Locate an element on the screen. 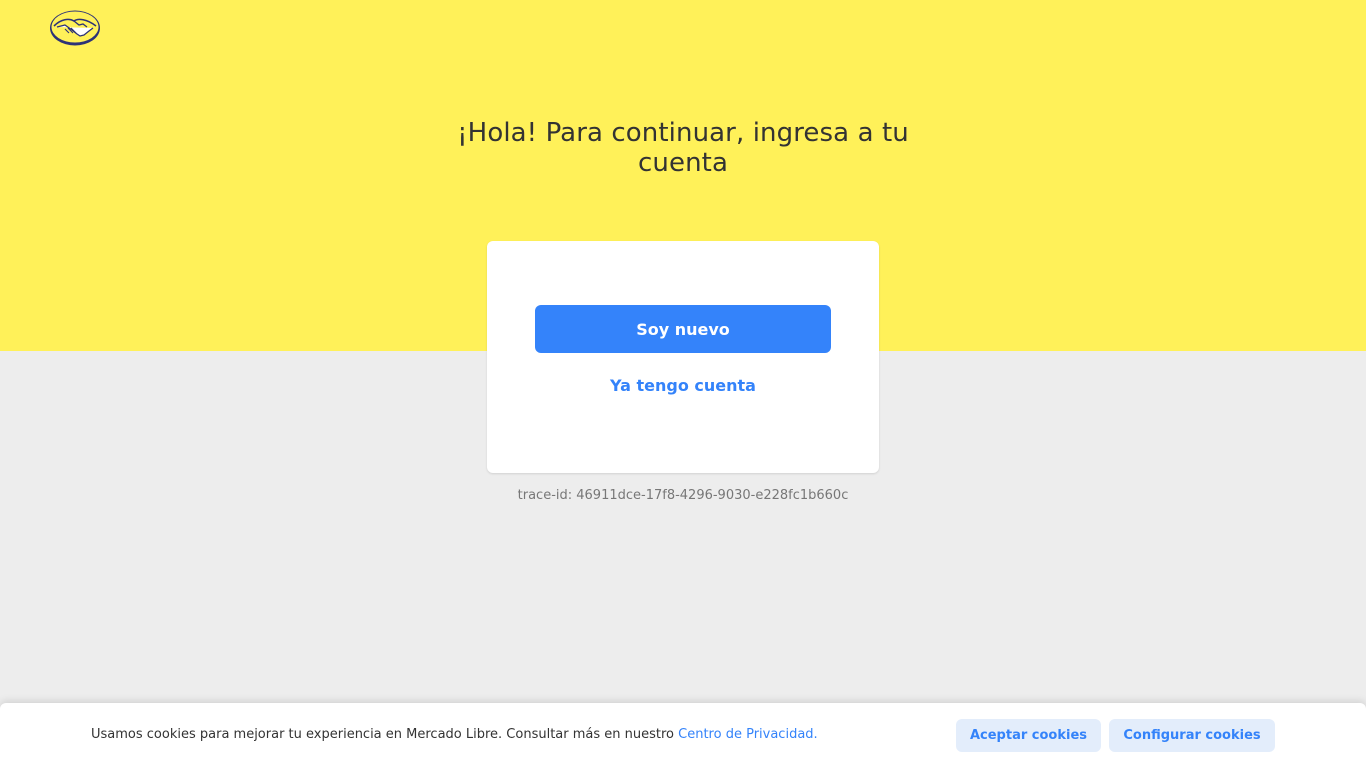  accept-cookies-button: Aceptar cookies is located at coordinates (1028, 735).